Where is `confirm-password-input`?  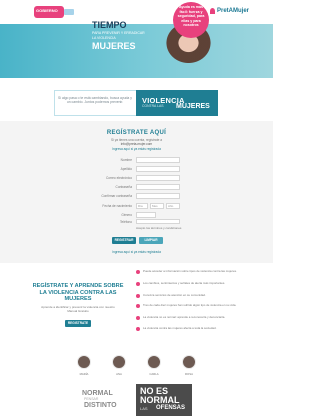
confirm-password-input is located at coordinates (158, 196).